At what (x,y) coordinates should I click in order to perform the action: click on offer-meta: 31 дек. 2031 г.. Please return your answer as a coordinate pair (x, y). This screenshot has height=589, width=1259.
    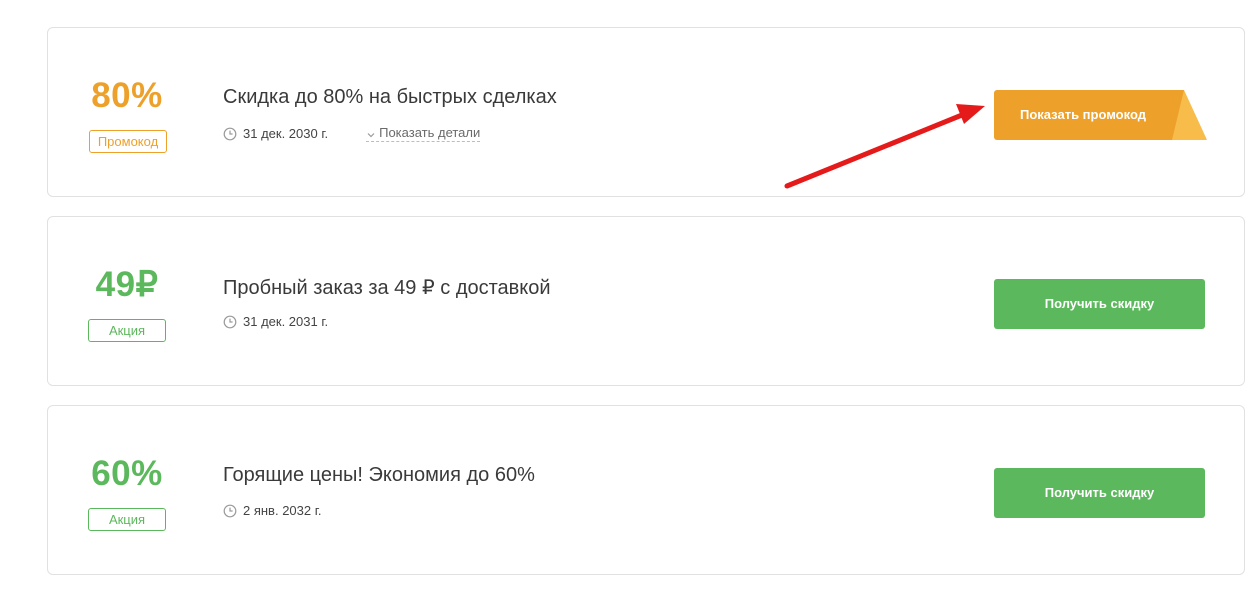
    Looking at the image, I should click on (275, 321).